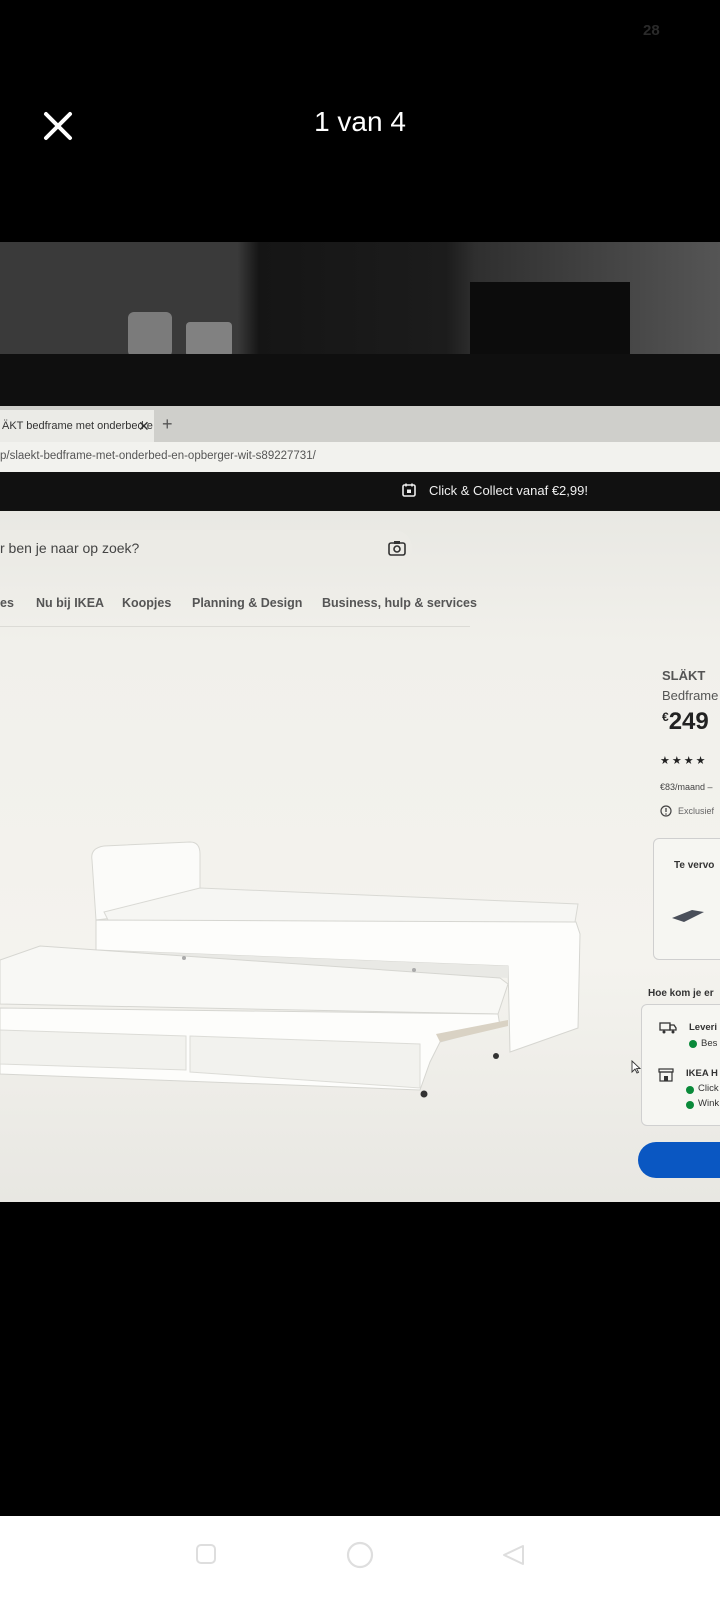  I want to click on price-value: 249, so click(688, 721).